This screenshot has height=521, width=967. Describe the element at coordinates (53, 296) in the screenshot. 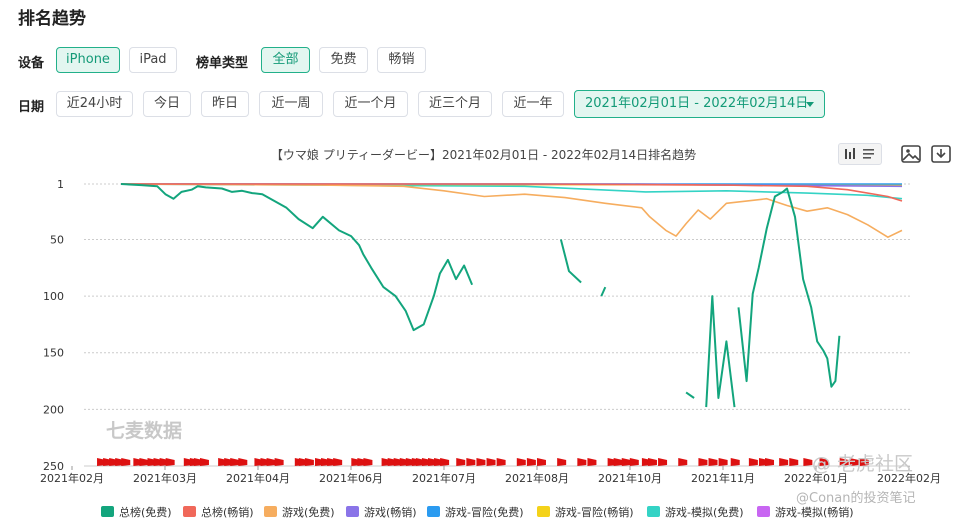

I see `y-tick-label: 100` at that location.